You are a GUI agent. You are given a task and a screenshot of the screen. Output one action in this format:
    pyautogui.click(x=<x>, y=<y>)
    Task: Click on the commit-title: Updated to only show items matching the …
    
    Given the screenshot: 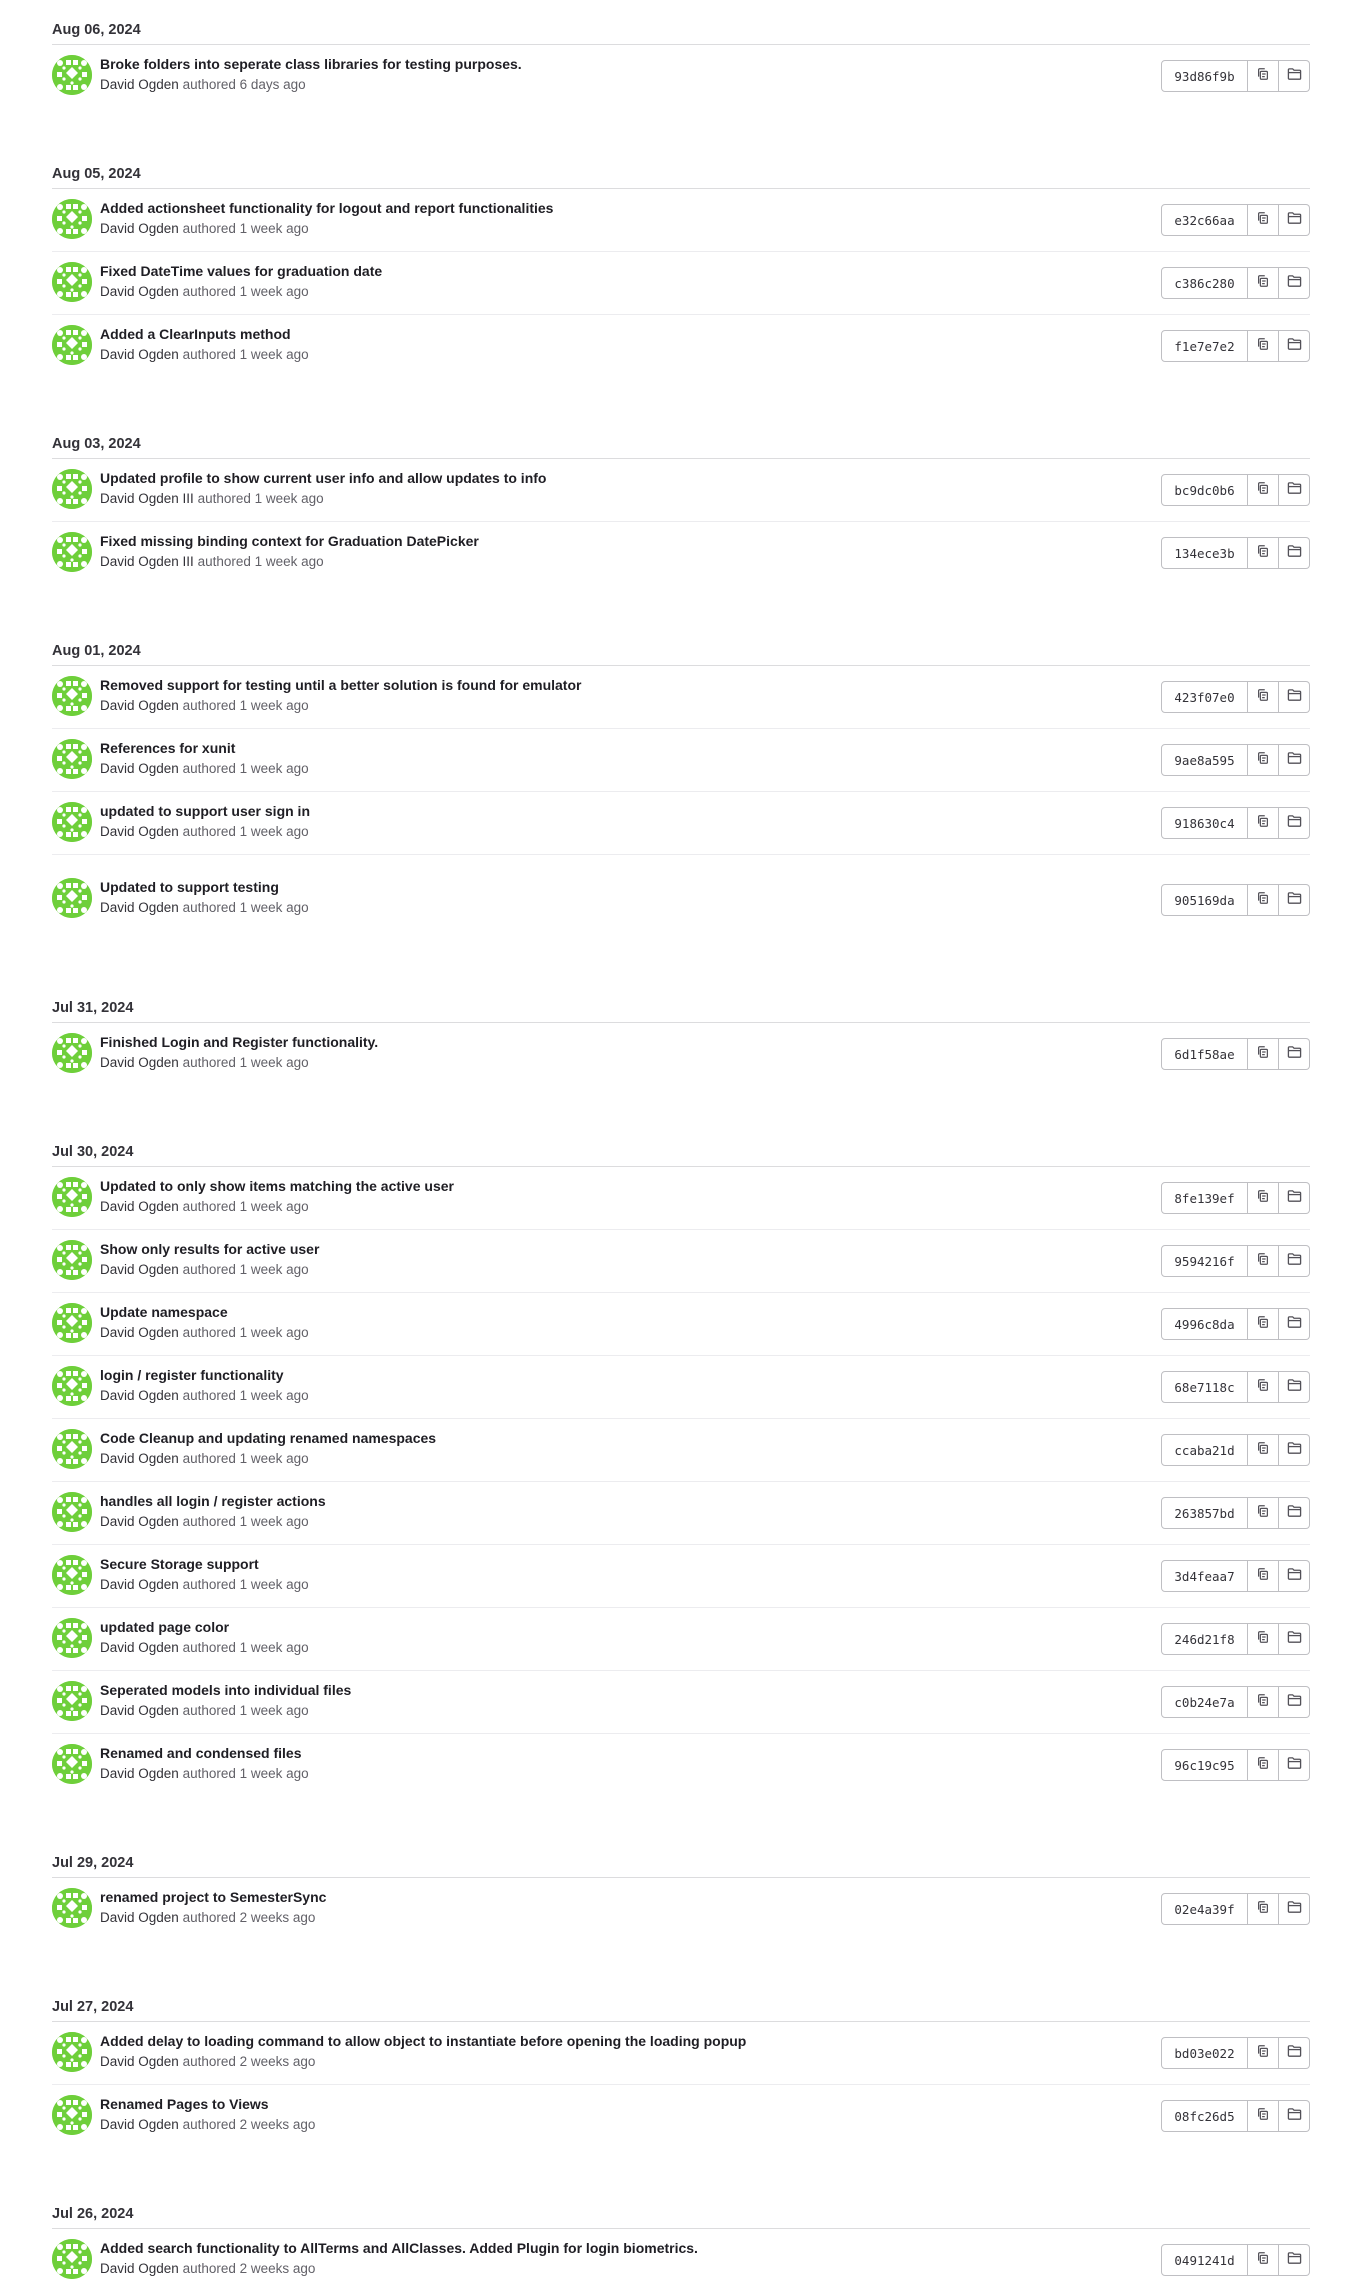 What is the action you would take?
    pyautogui.click(x=277, y=1186)
    